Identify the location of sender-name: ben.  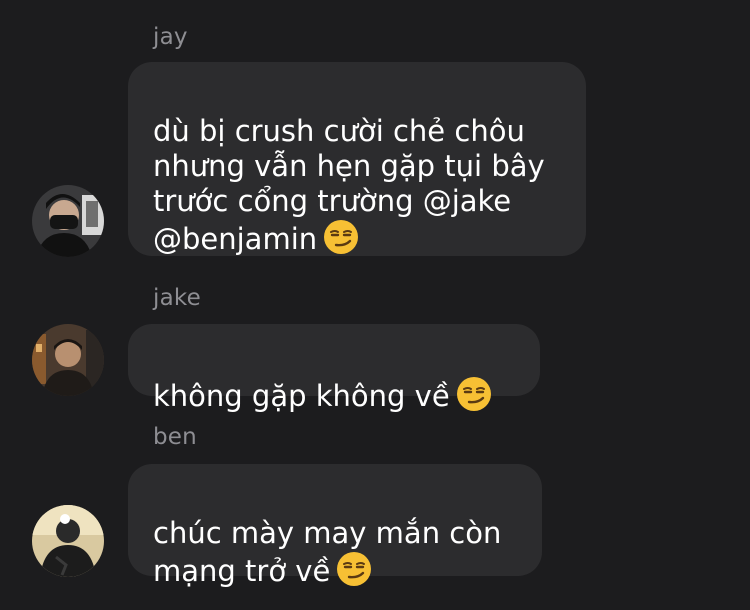
(175, 437).